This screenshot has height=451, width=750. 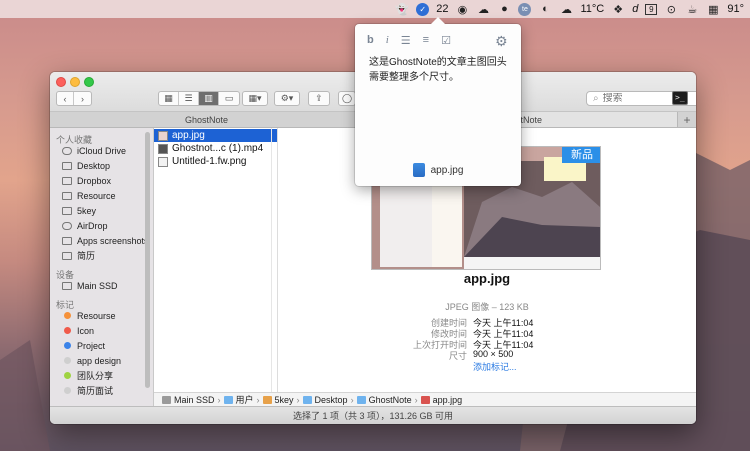 I want to click on attached-file-name: app.jpg, so click(x=447, y=170).